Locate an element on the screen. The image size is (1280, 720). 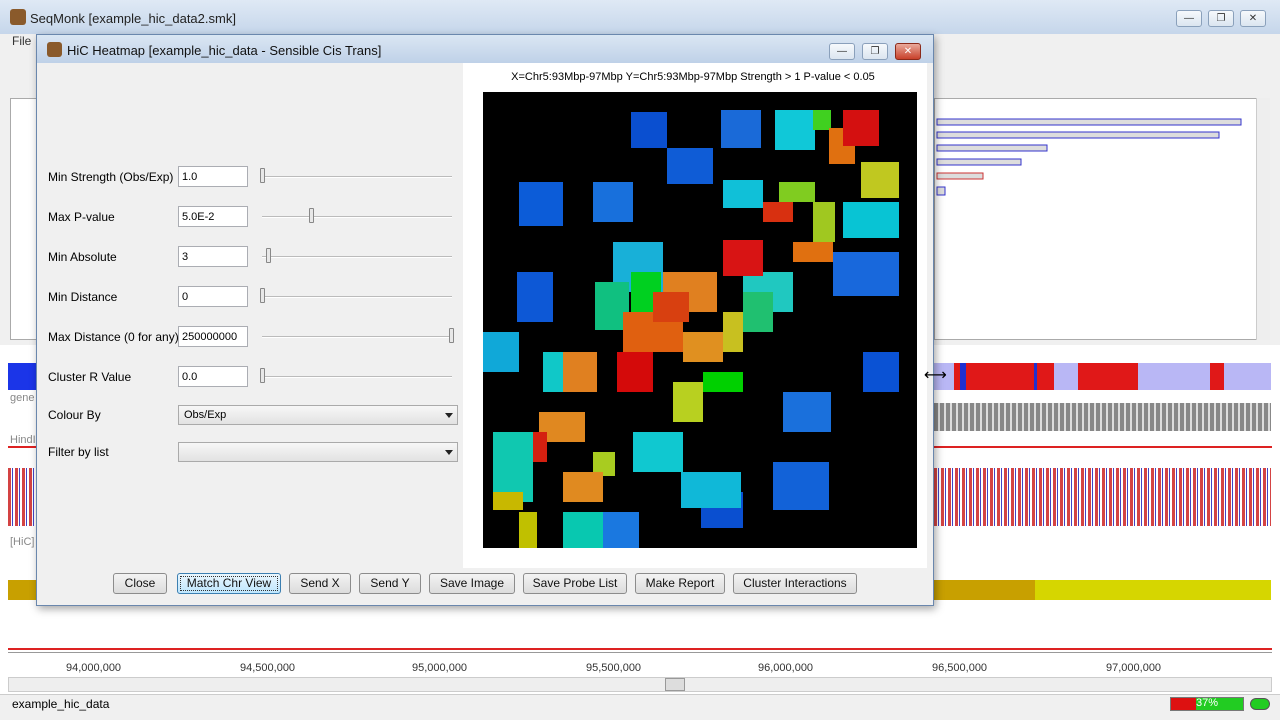
hic-track-left is located at coordinates (23, 497).